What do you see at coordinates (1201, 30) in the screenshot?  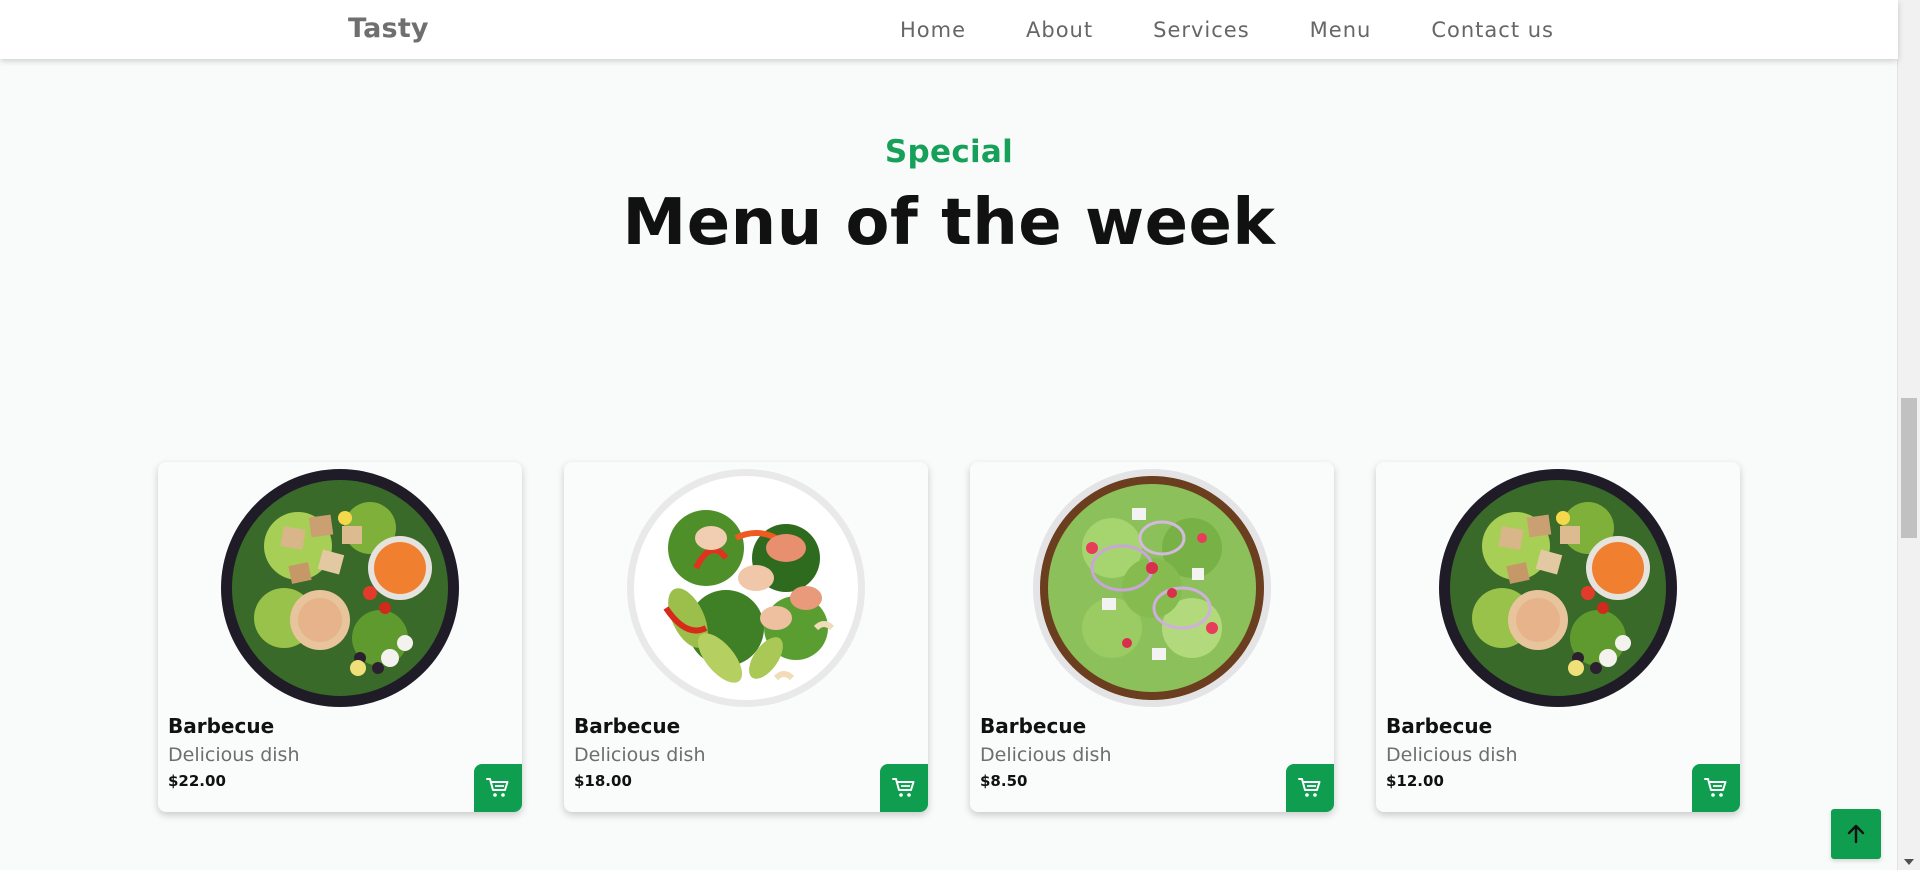 I see `nav-services: Services` at bounding box center [1201, 30].